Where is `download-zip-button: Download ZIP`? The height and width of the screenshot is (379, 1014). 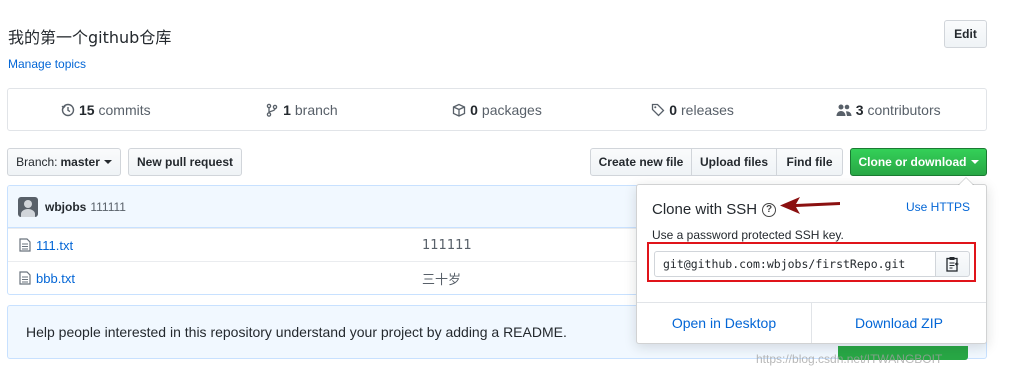
download-zip-button: Download ZIP is located at coordinates (898, 323).